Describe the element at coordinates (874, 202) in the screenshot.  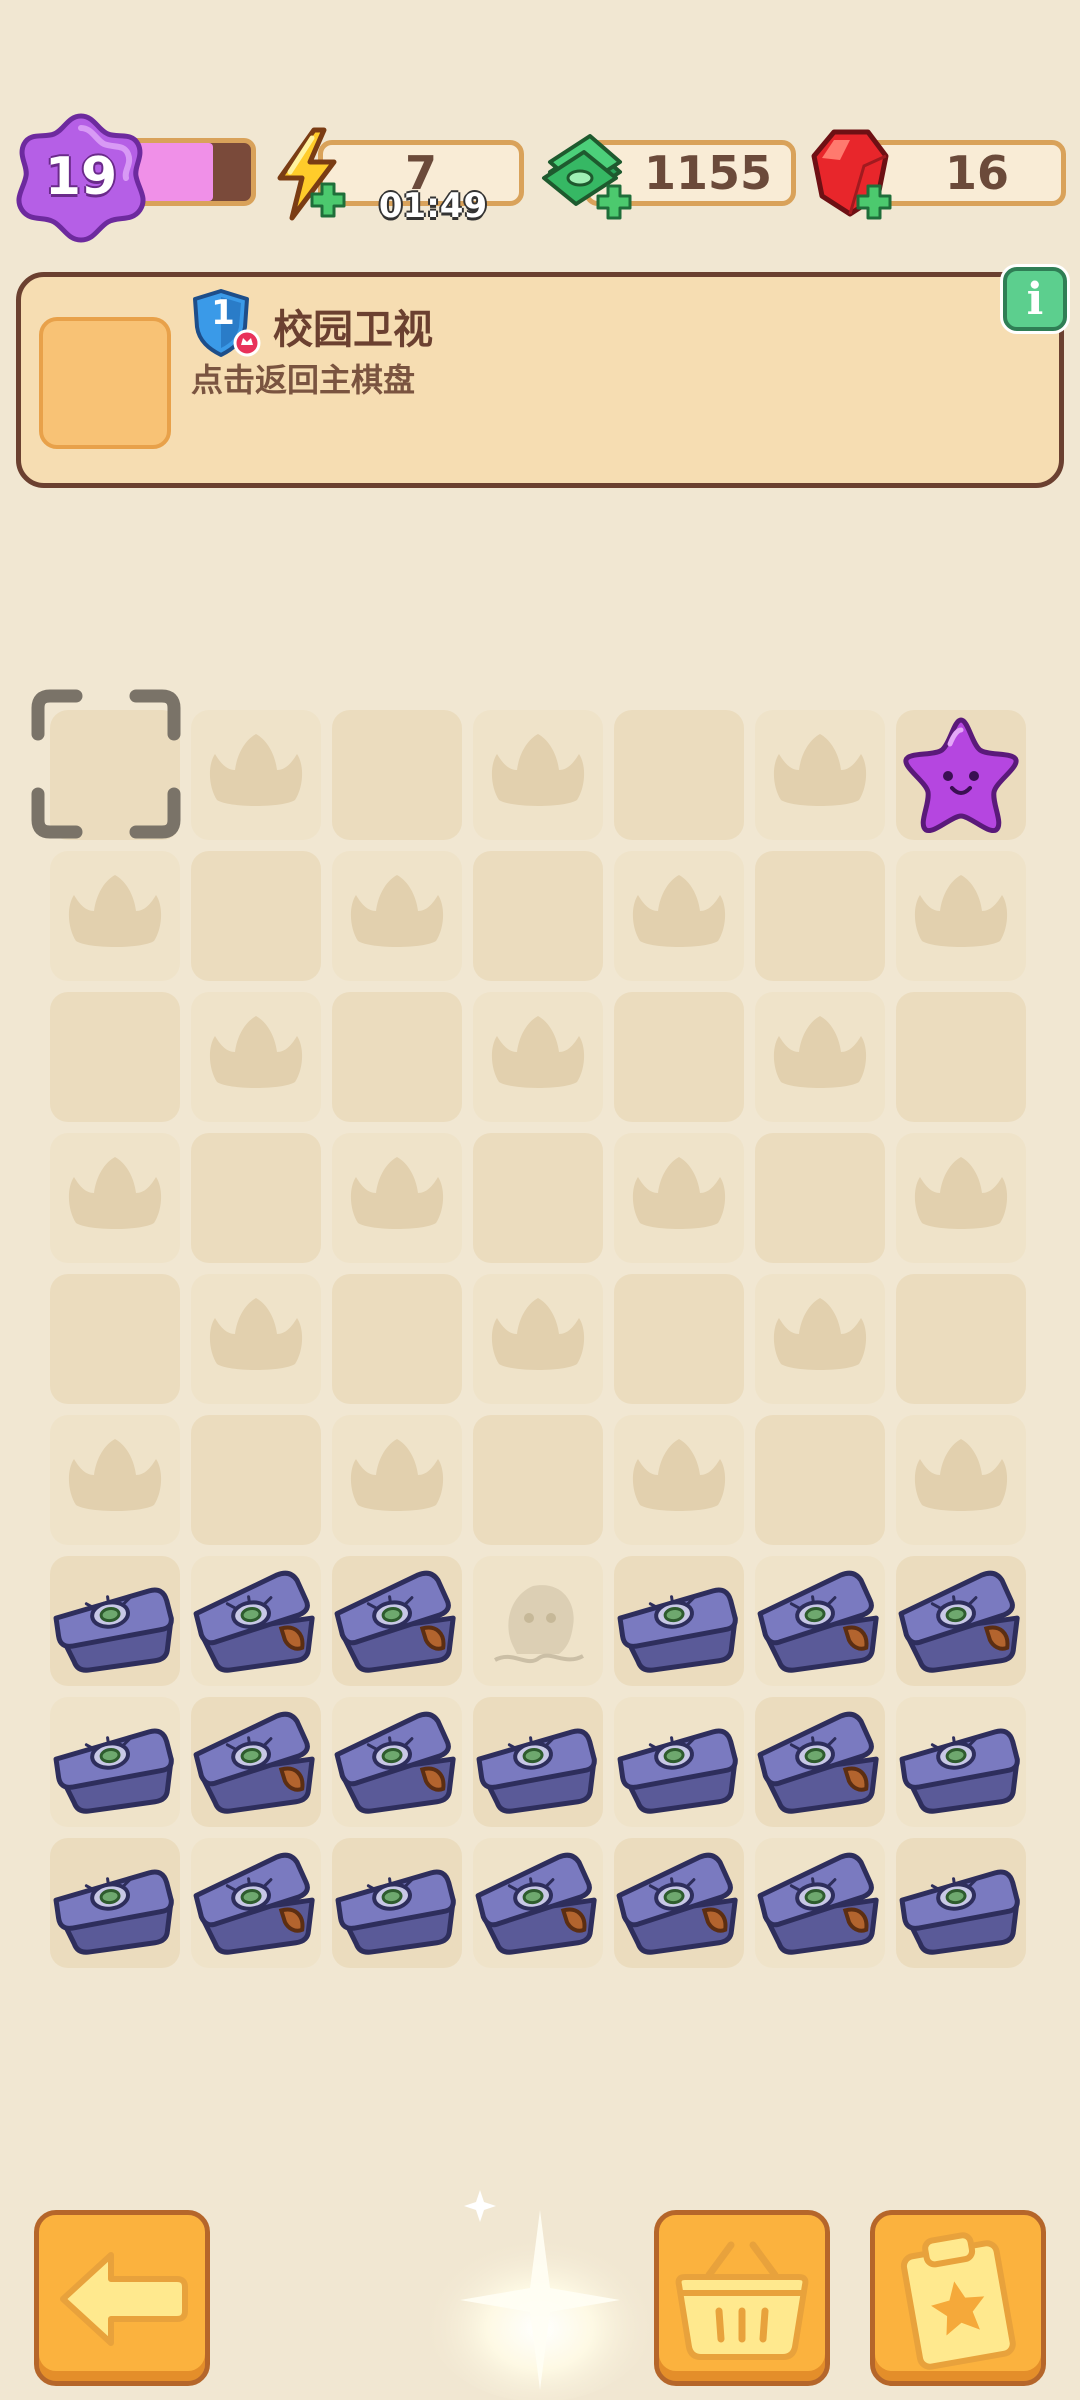
I see `add-gems-icon` at that location.